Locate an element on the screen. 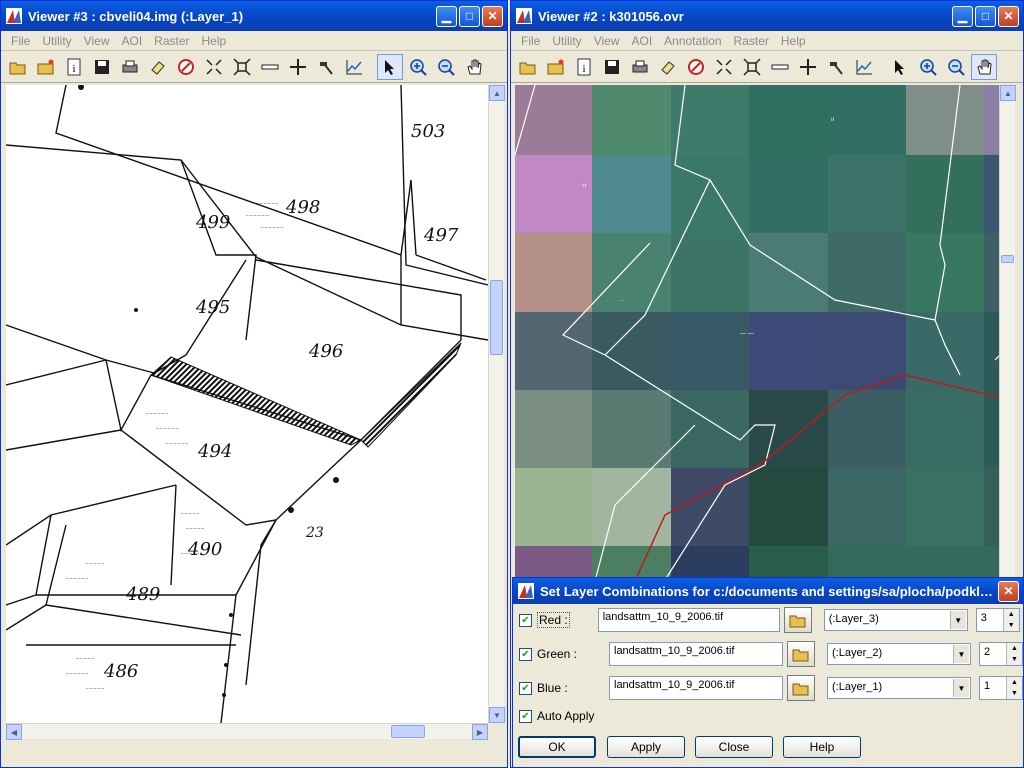  scroll-down-arrow: ▼ is located at coordinates (497, 715).